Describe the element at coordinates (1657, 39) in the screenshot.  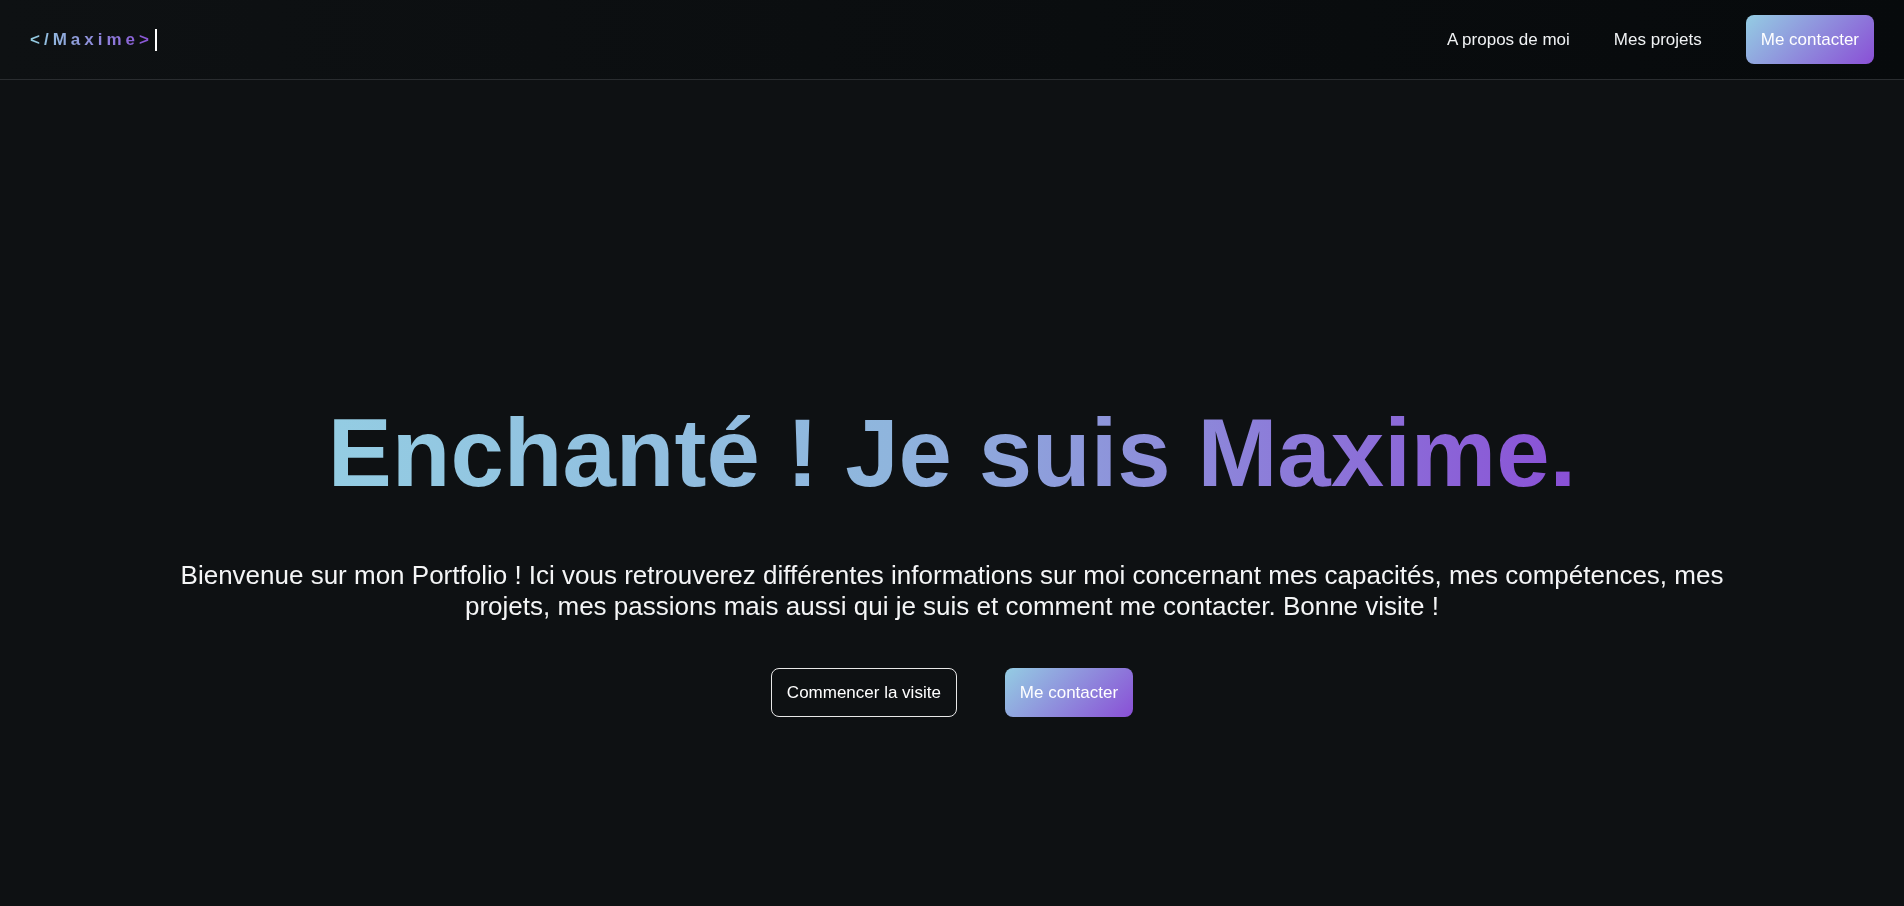
I see `nav-link: Mes projets` at that location.